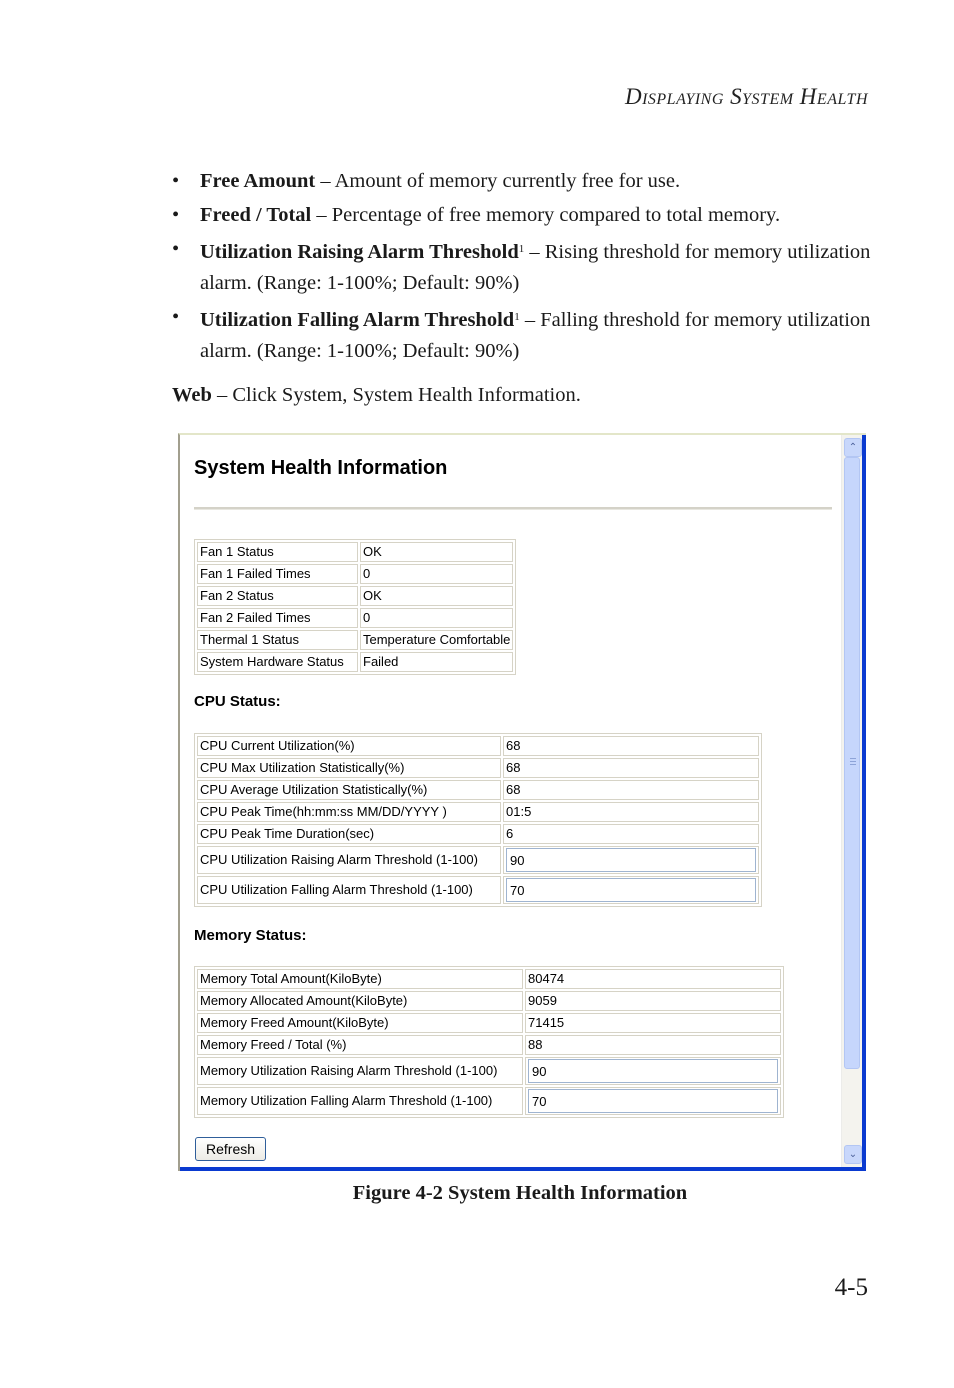 This screenshot has height=1388, width=954. I want to click on row-value: 88, so click(653, 1045).